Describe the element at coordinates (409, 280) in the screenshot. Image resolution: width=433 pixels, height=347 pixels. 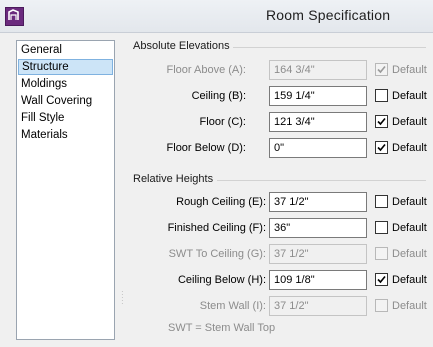
I see `ceiling-below-default-label: Default` at that location.